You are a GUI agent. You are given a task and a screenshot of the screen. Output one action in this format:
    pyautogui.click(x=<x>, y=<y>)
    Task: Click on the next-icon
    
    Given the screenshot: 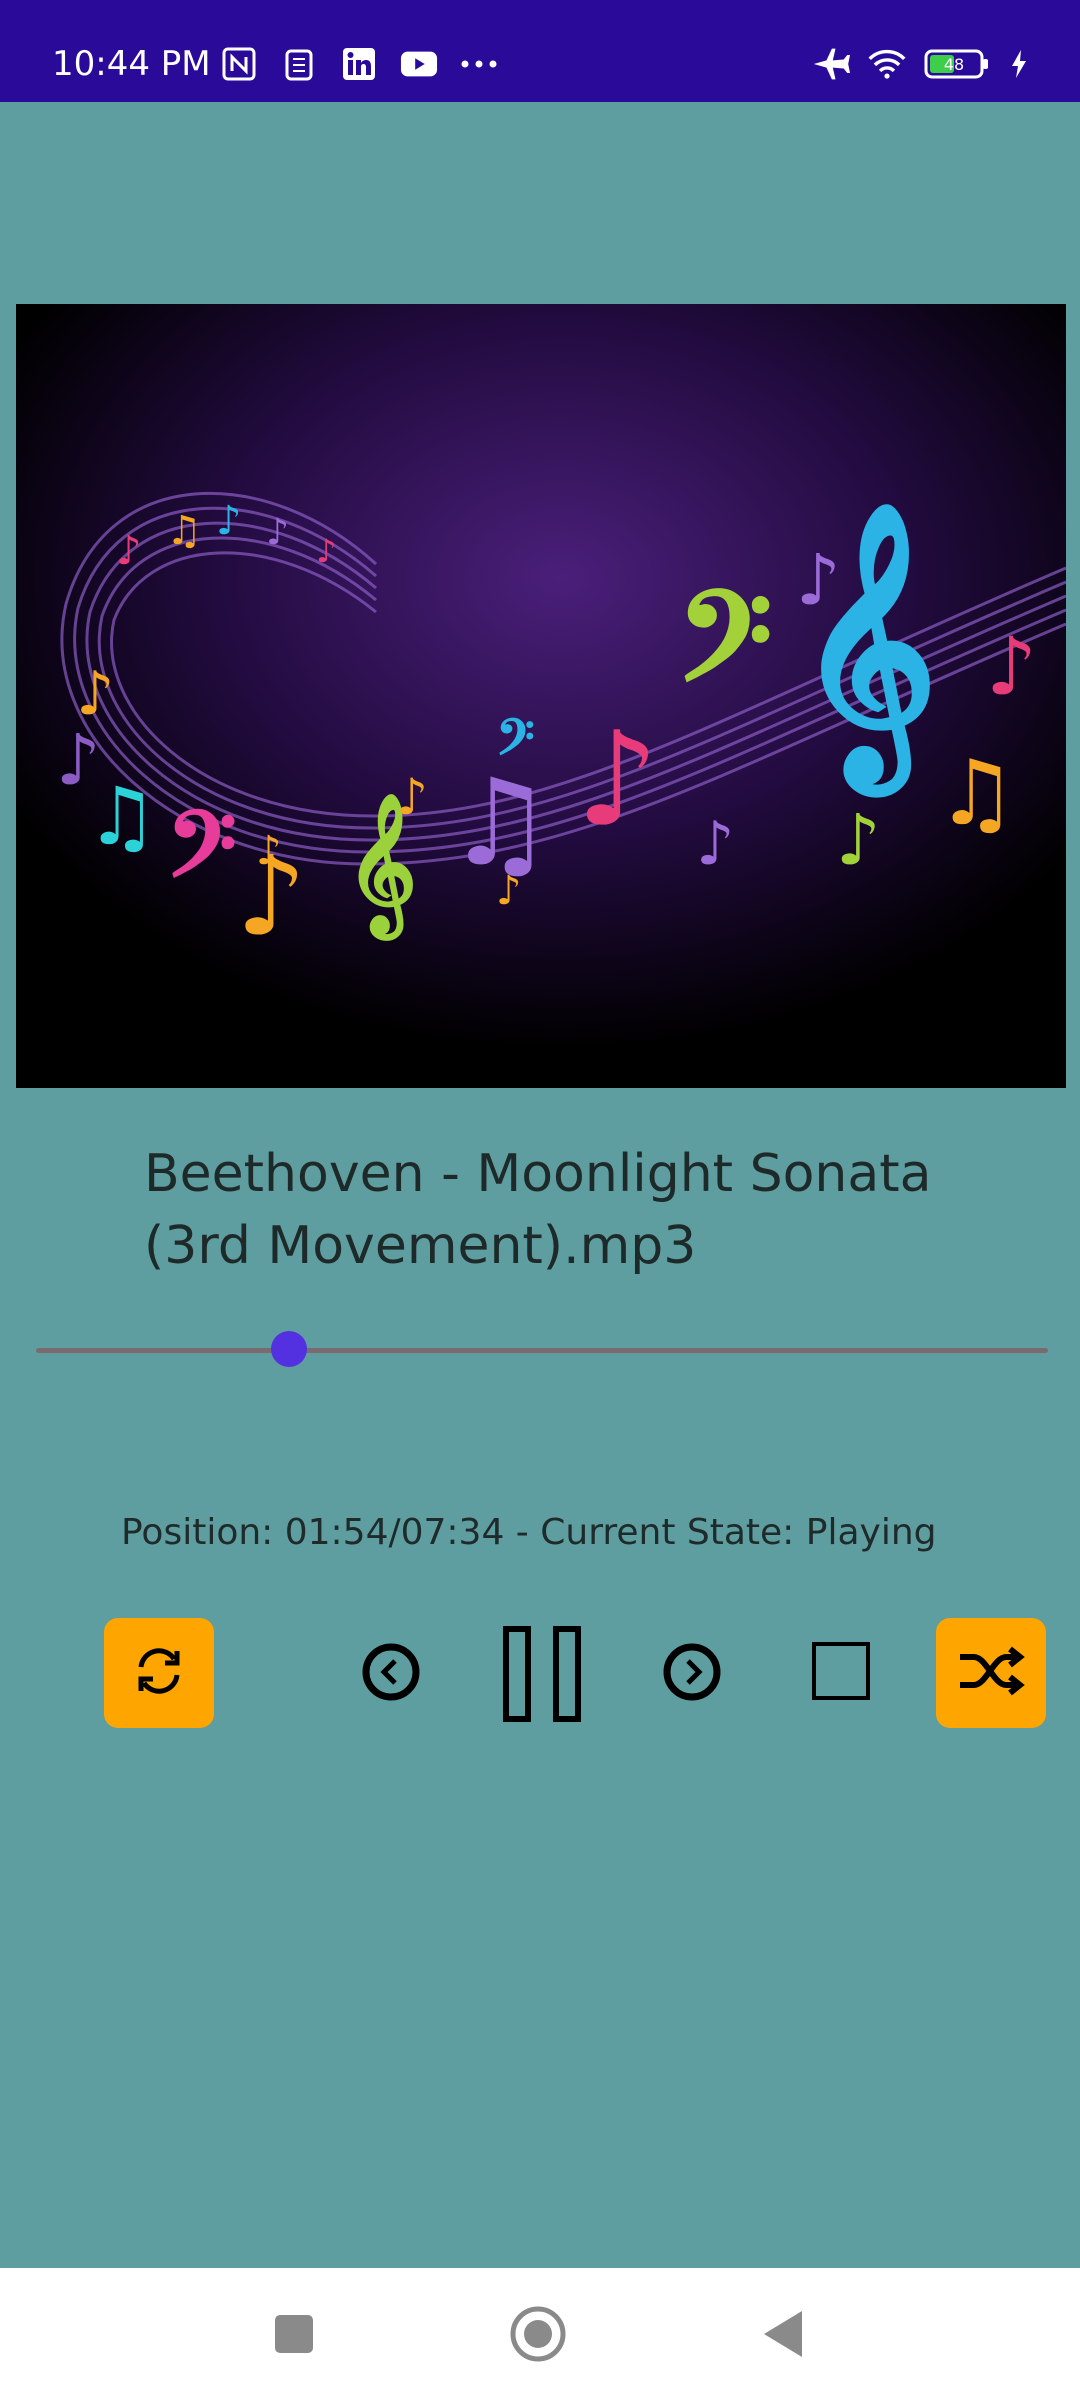 What is the action you would take?
    pyautogui.click(x=692, y=1674)
    